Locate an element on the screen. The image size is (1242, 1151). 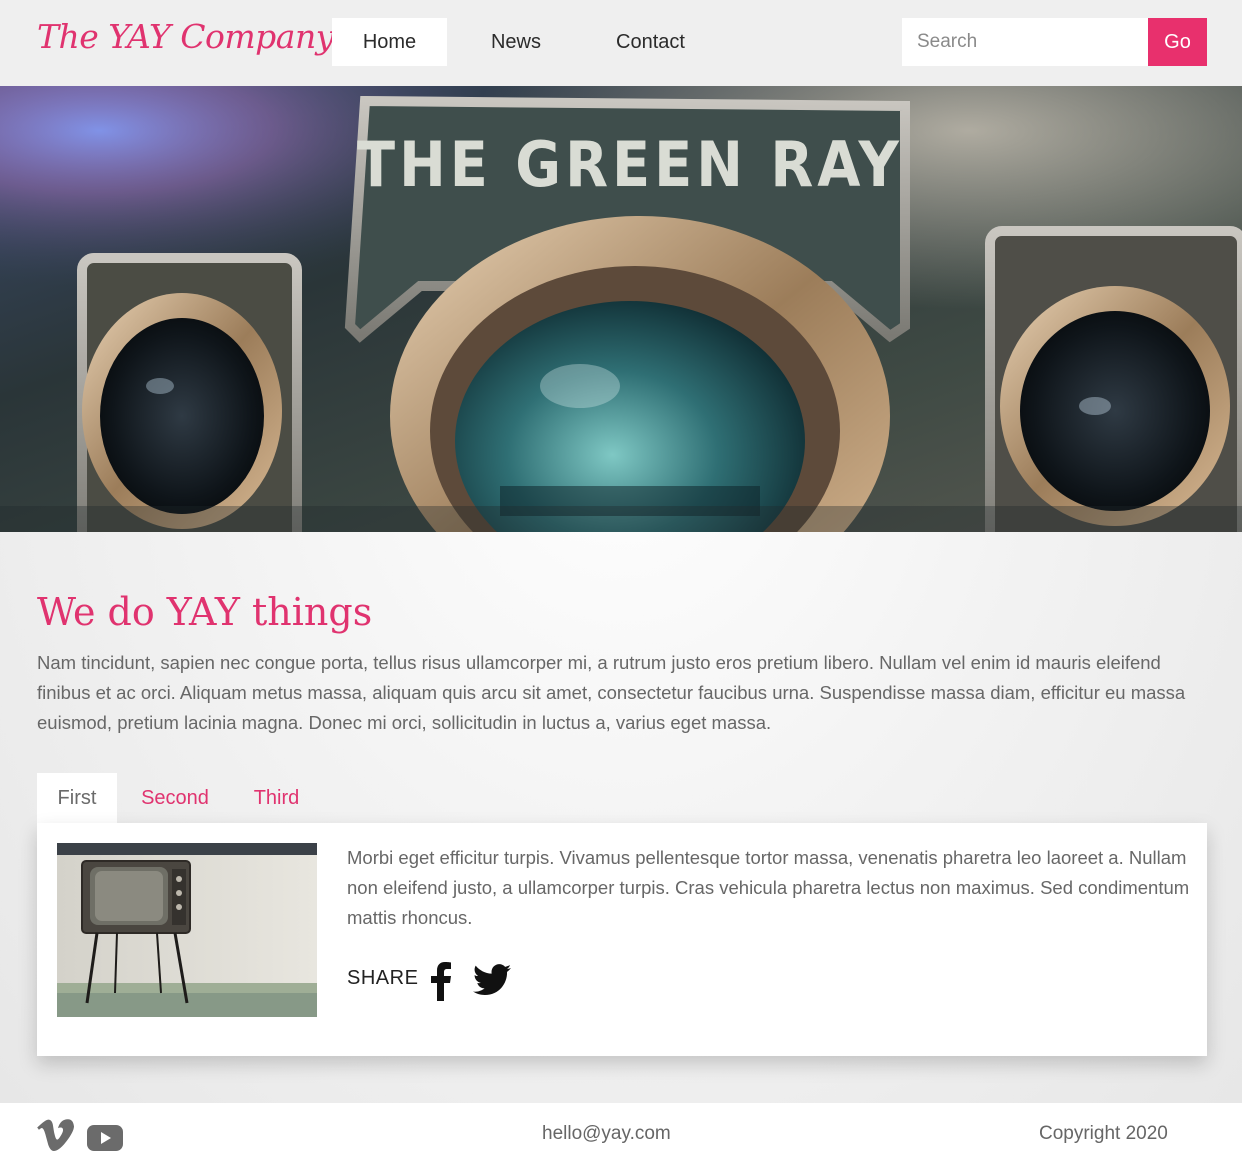
nav-news: News is located at coordinates (516, 42).